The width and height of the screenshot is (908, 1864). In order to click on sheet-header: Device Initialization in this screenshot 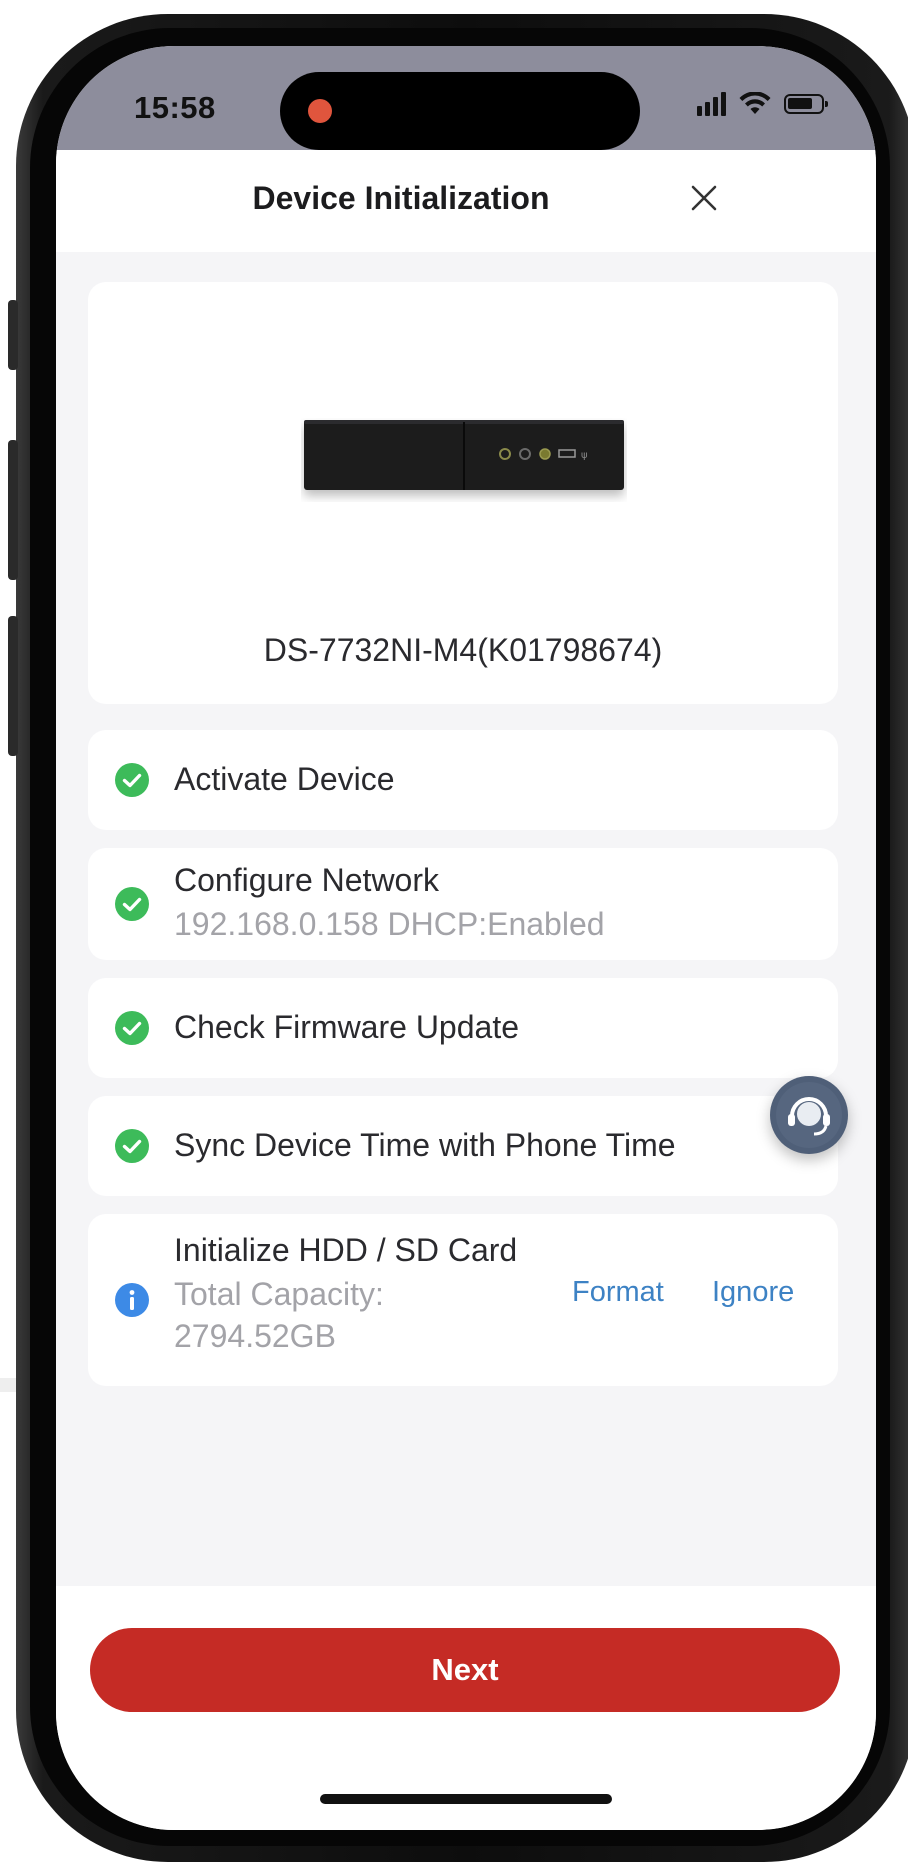, I will do `click(466, 201)`.